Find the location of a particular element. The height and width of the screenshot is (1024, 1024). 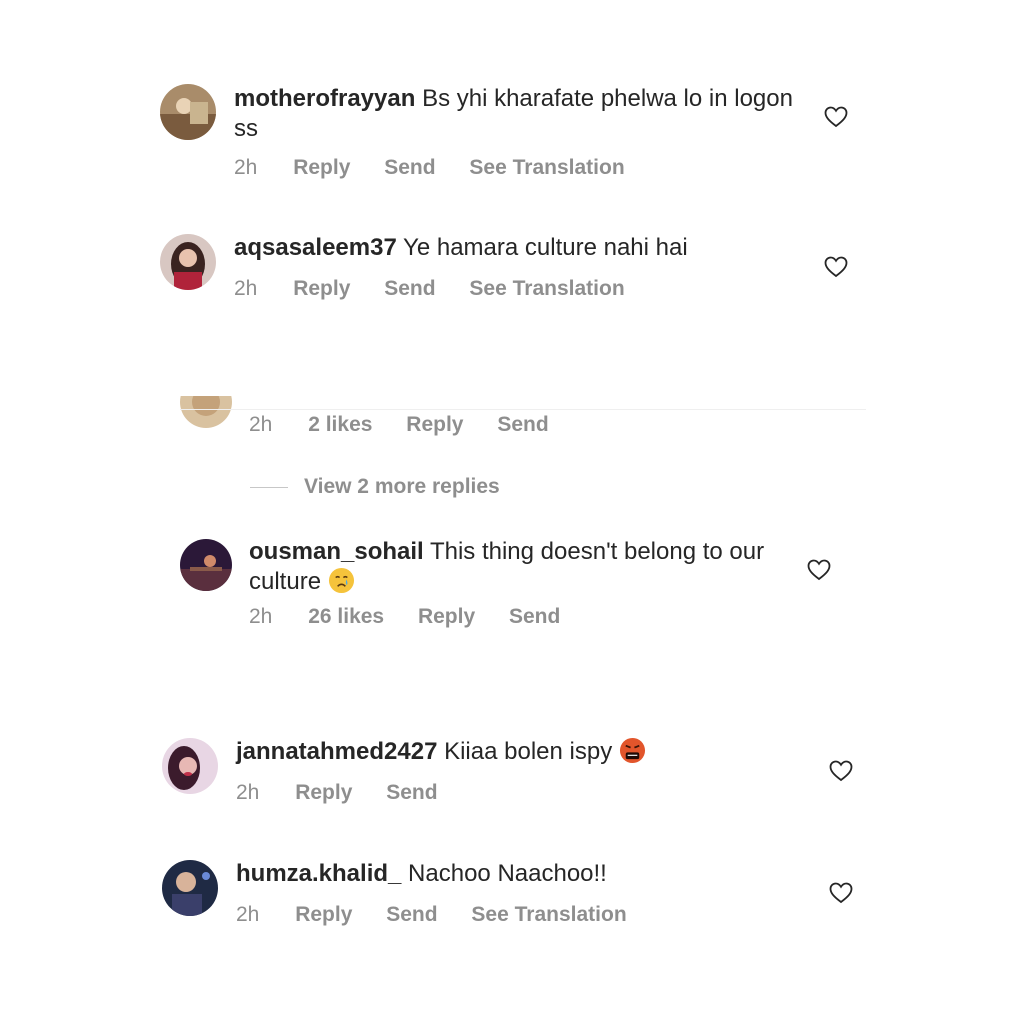

username: aqsasaleem37 is located at coordinates (315, 247).